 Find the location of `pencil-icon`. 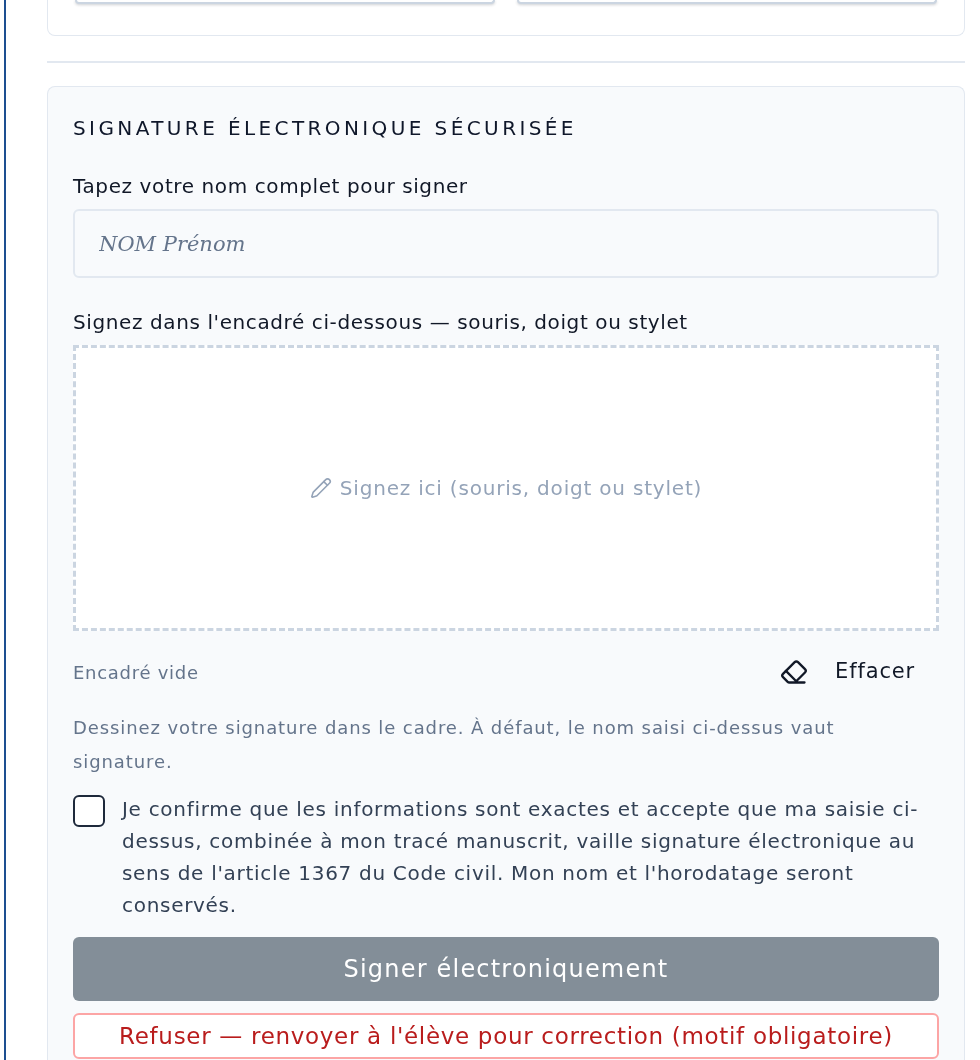

pencil-icon is located at coordinates (320, 488).